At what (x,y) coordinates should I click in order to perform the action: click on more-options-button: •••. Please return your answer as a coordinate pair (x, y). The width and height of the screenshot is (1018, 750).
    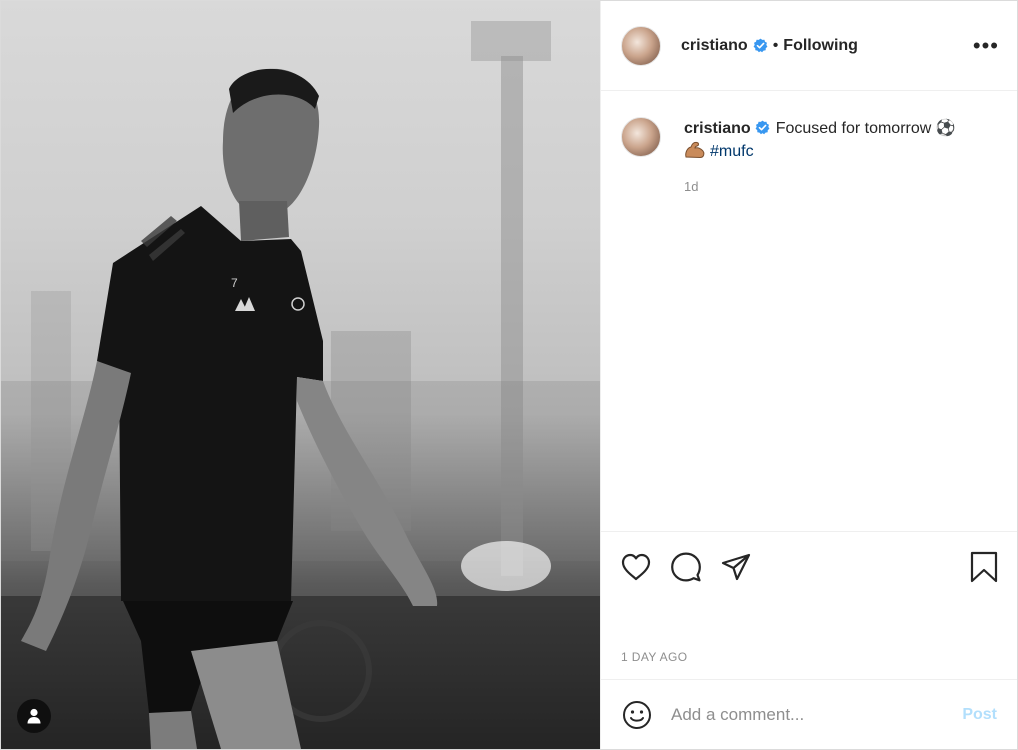
    Looking at the image, I should click on (986, 45).